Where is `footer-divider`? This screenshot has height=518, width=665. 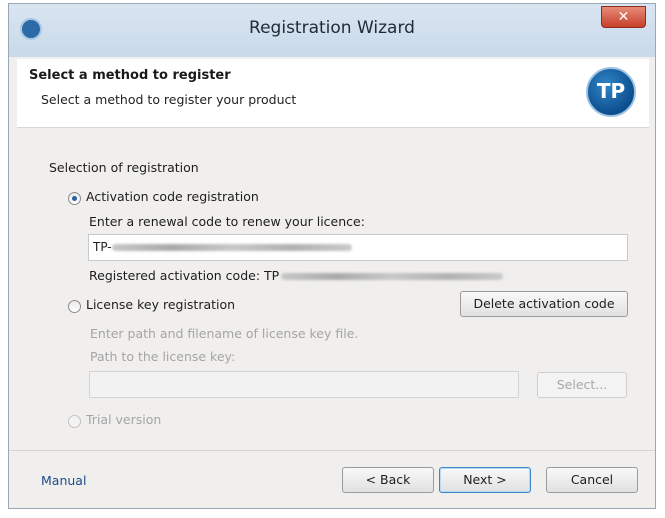 footer-divider is located at coordinates (332, 450).